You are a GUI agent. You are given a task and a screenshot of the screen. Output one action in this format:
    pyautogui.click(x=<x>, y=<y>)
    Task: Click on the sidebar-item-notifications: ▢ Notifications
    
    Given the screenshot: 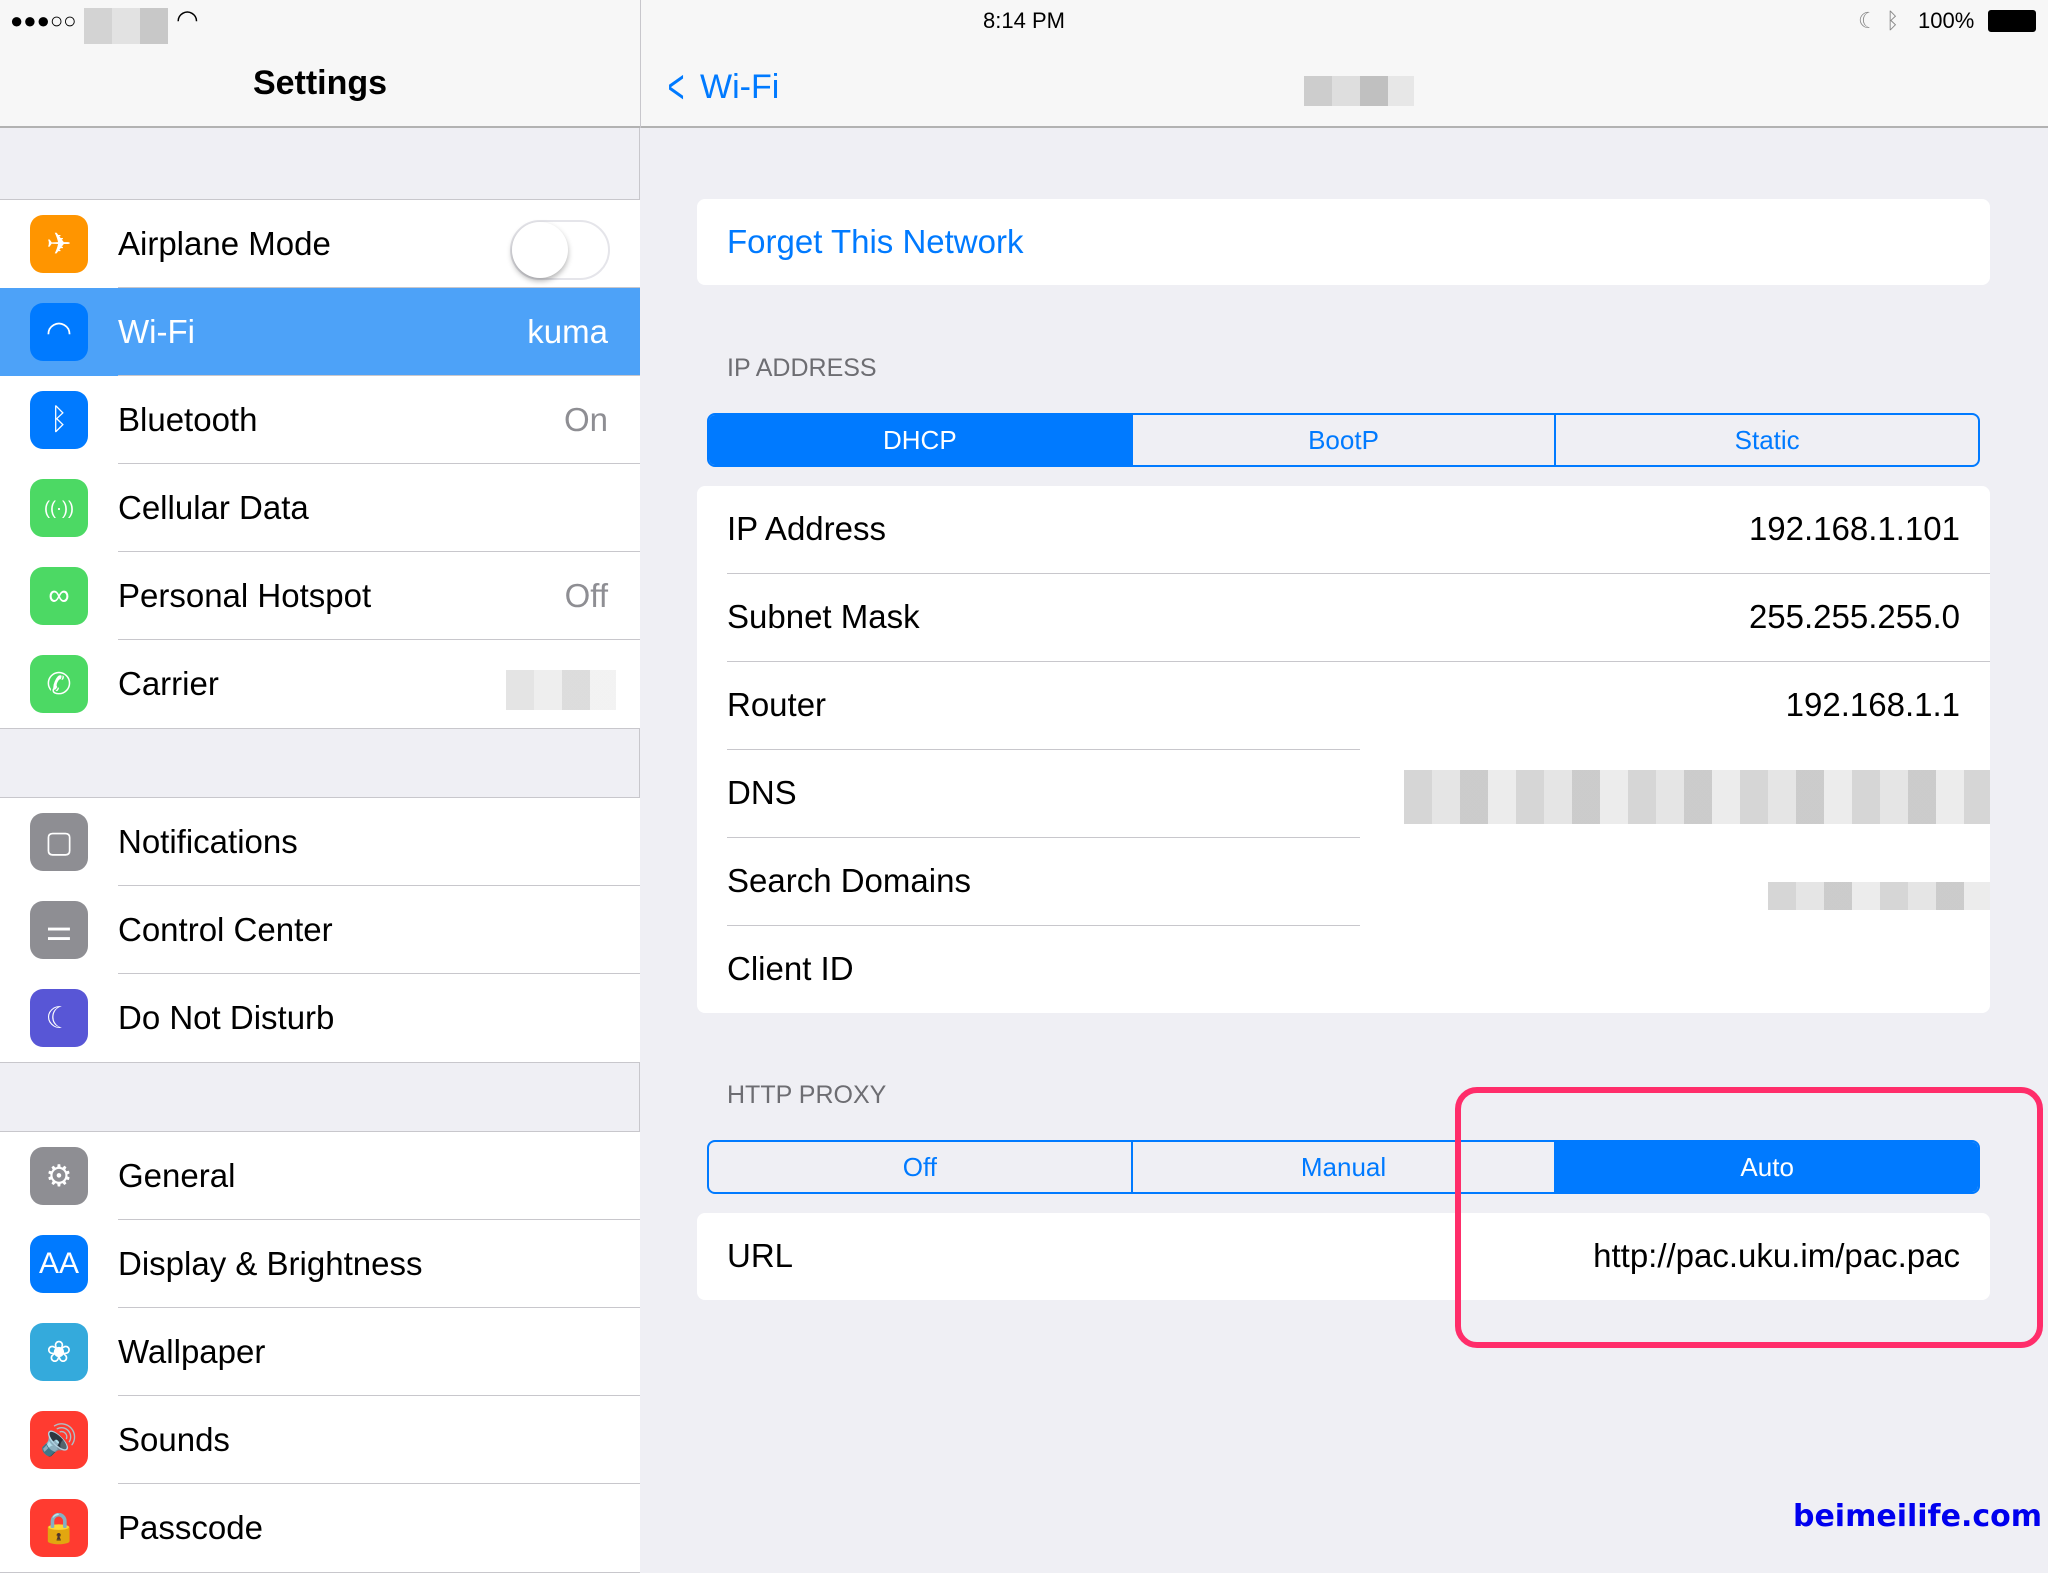 What is the action you would take?
    pyautogui.click(x=320, y=842)
    